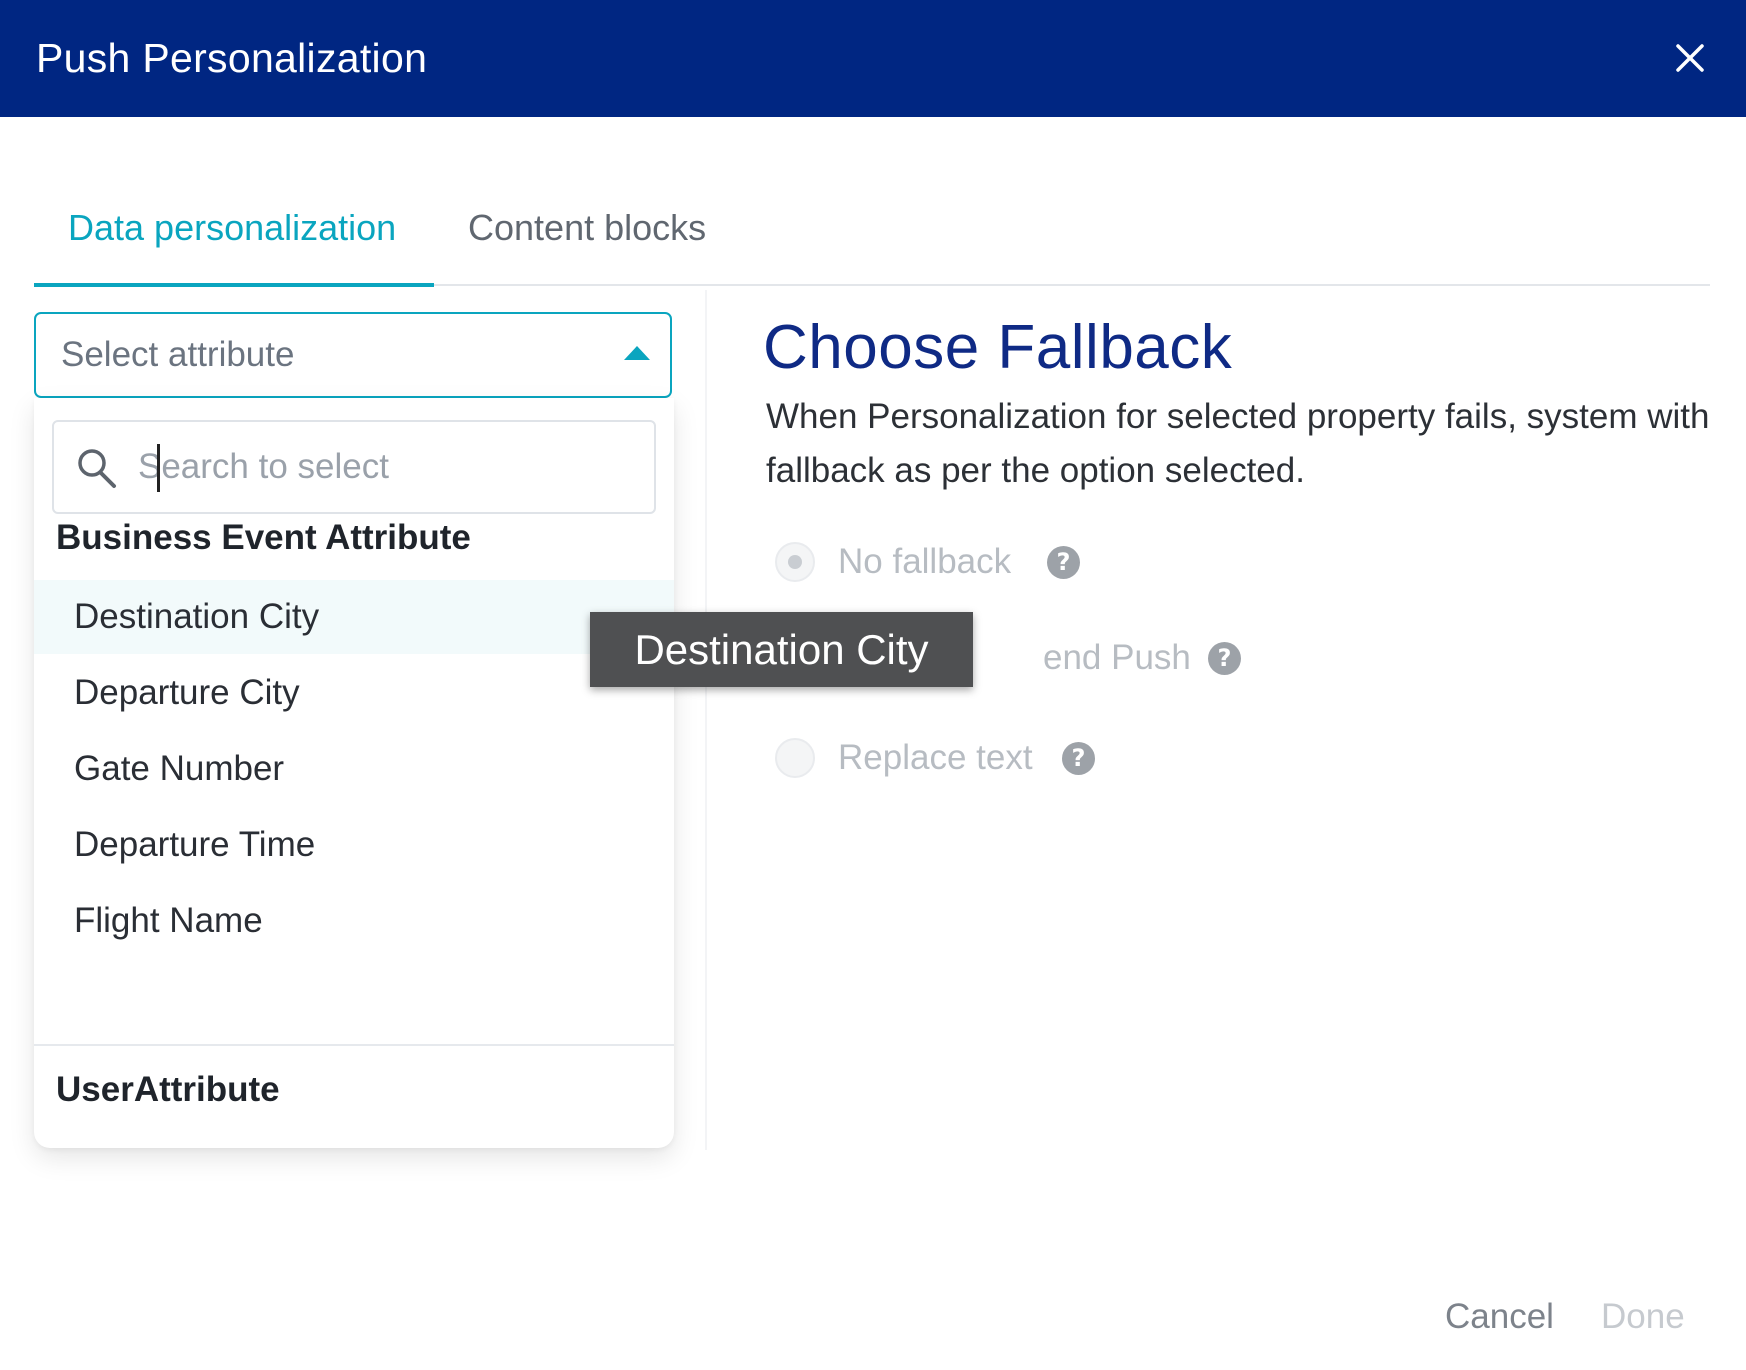  I want to click on search-field, so click(354, 467).